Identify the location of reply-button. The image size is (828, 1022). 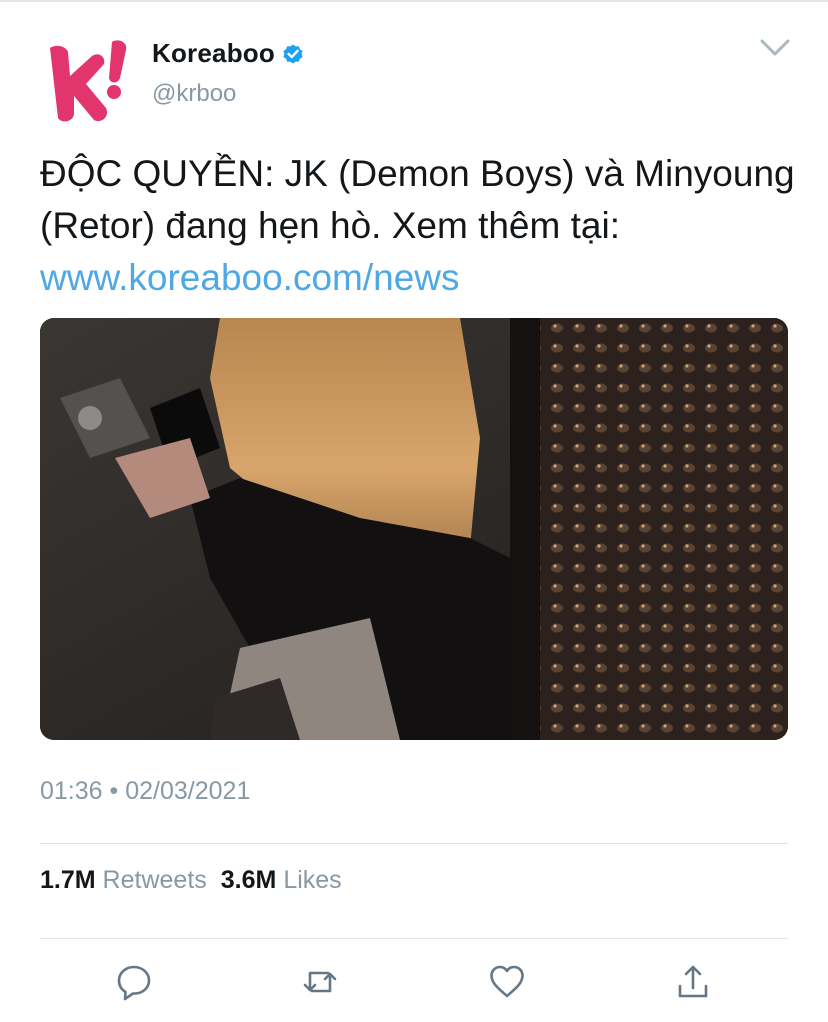
(134, 982).